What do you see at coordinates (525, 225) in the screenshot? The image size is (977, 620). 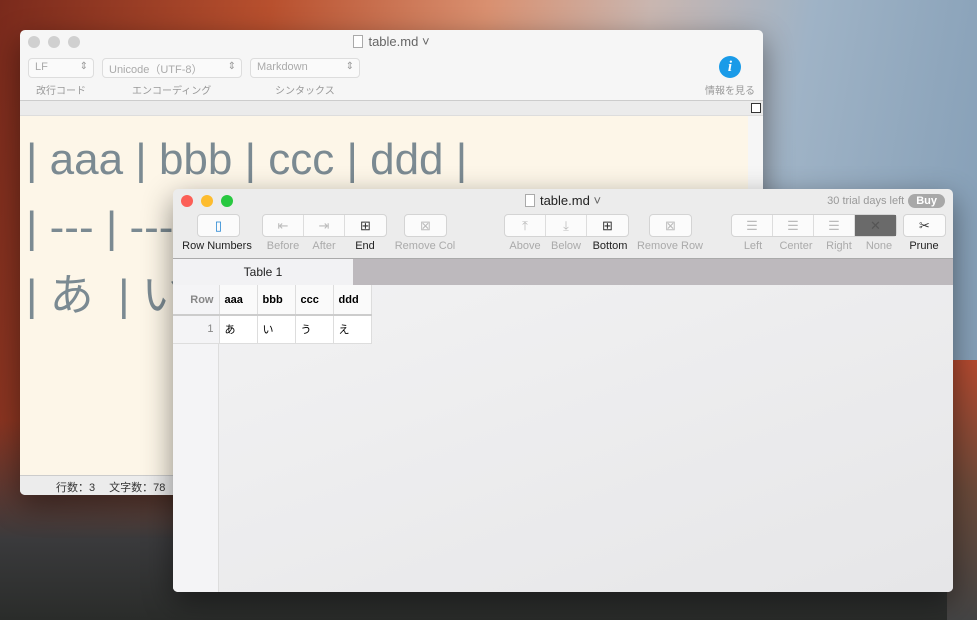 I see `insert-above-button: ⤒` at bounding box center [525, 225].